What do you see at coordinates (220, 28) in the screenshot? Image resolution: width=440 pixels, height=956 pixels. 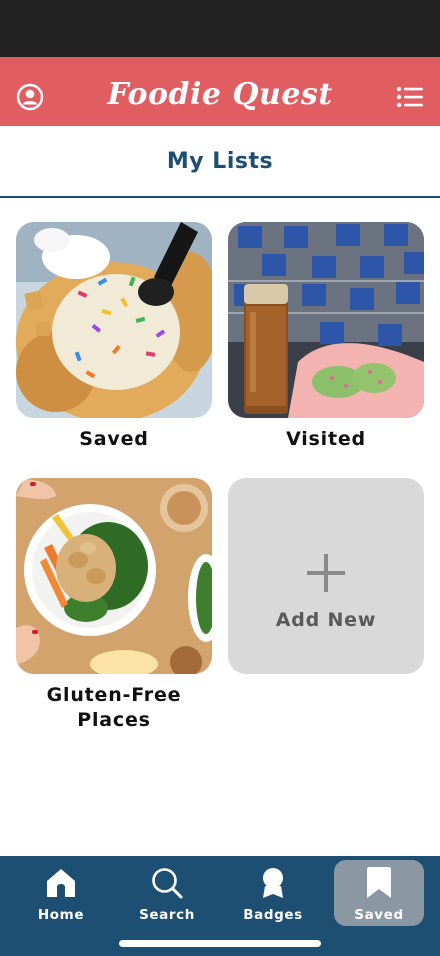 I see `status-bar` at bounding box center [220, 28].